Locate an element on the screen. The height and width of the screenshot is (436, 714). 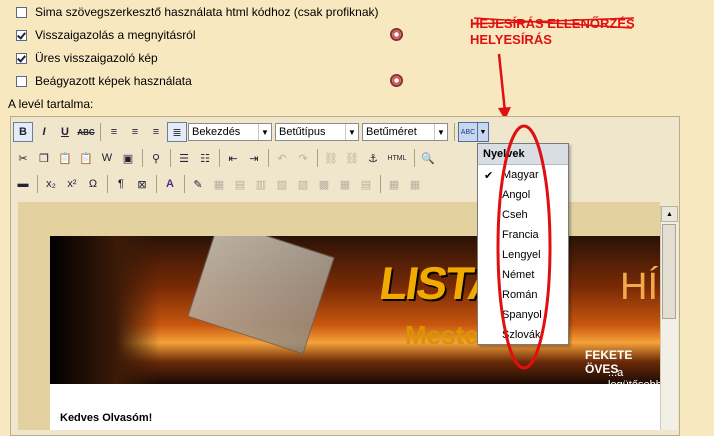
table-grid-icon: ▦ is located at coordinates (394, 184).